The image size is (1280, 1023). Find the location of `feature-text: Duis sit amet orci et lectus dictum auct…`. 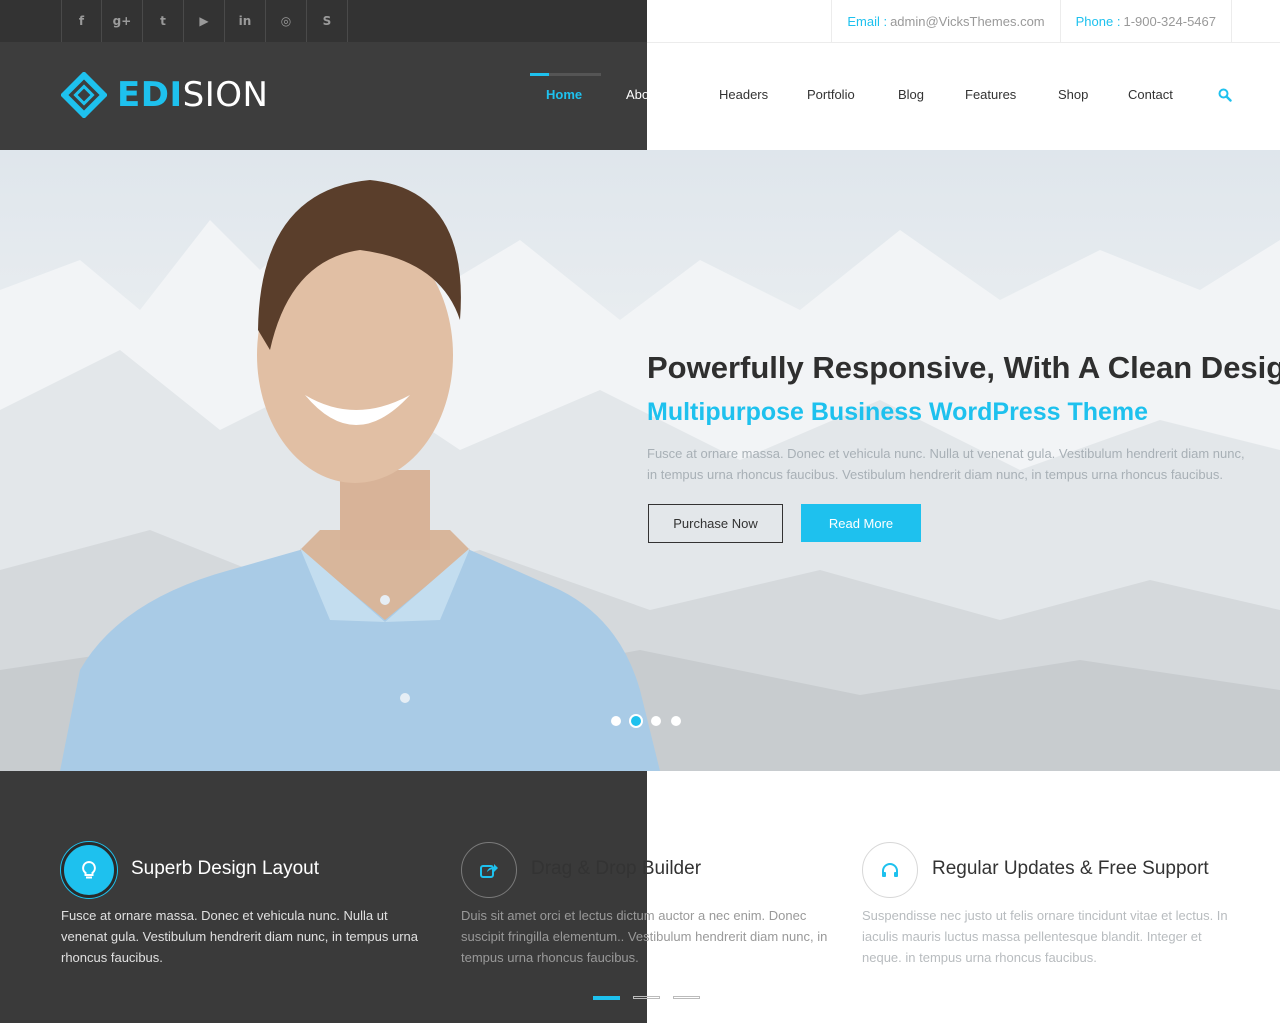

feature-text: Duis sit amet orci et lectus dictum auct… is located at coordinates (644, 936).